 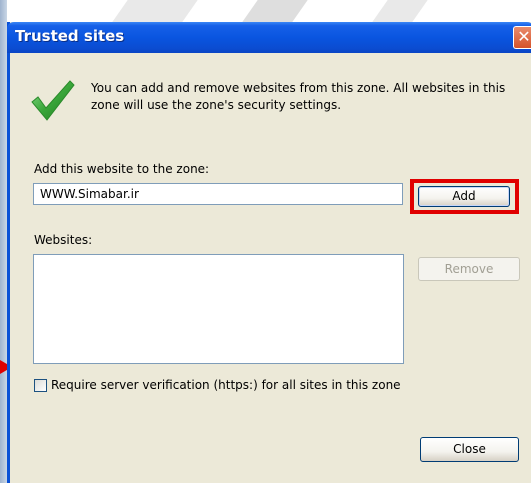 What do you see at coordinates (40, 385) in the screenshot?
I see `https-checkbox` at bounding box center [40, 385].